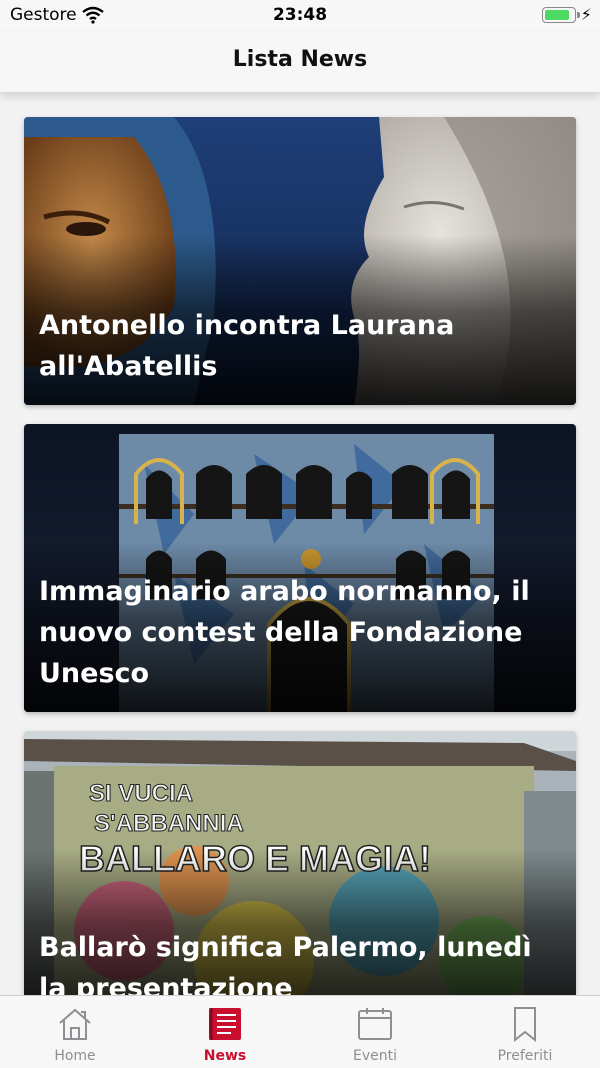  I want to click on status-time: 23:48, so click(300, 15).